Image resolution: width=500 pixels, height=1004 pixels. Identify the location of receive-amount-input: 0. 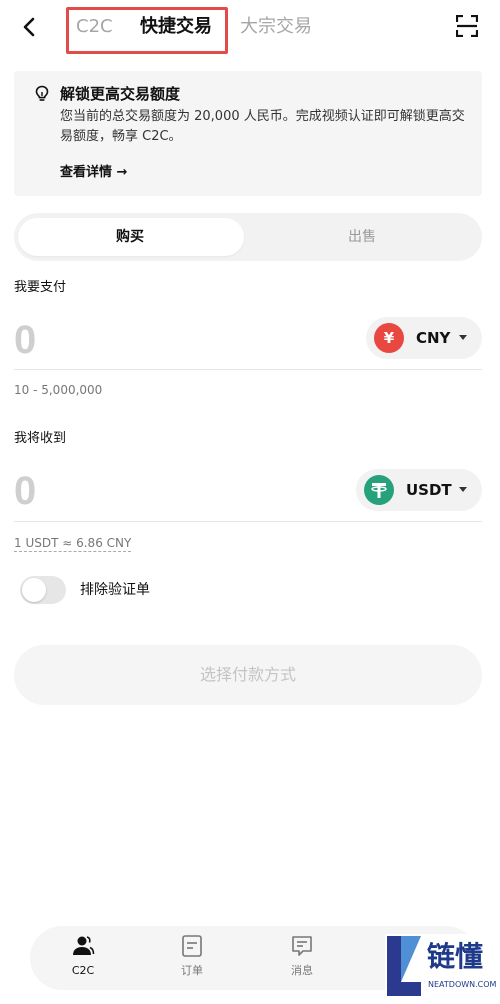
(25, 491).